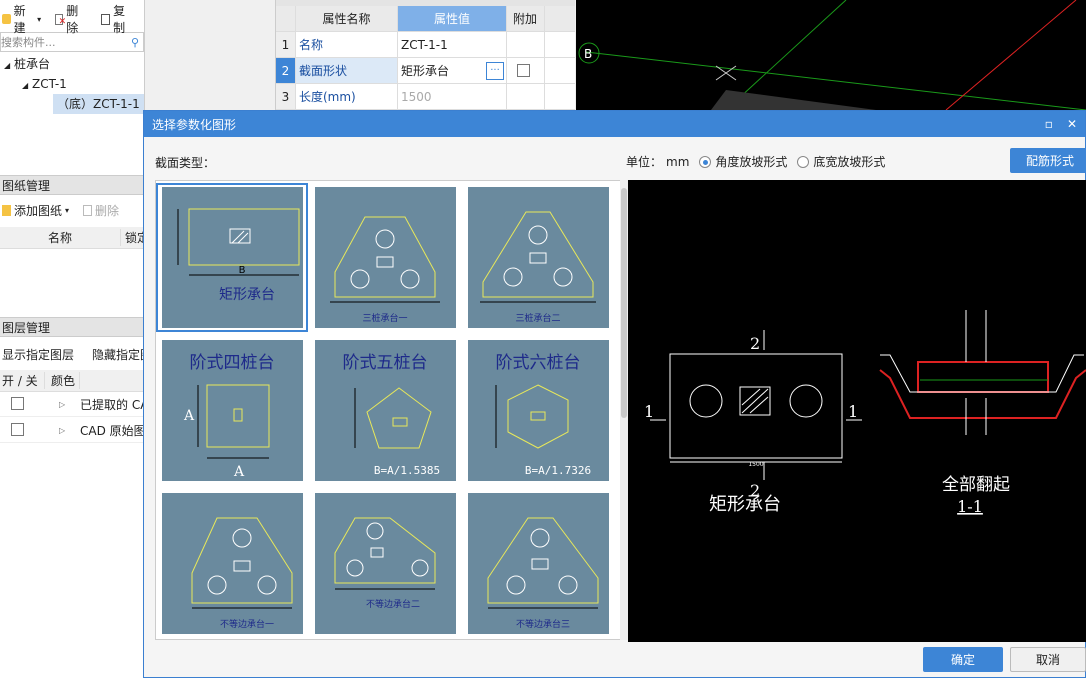 The image size is (1086, 678). What do you see at coordinates (452, 96) in the screenshot?
I see `property-value: 1500` at bounding box center [452, 96].